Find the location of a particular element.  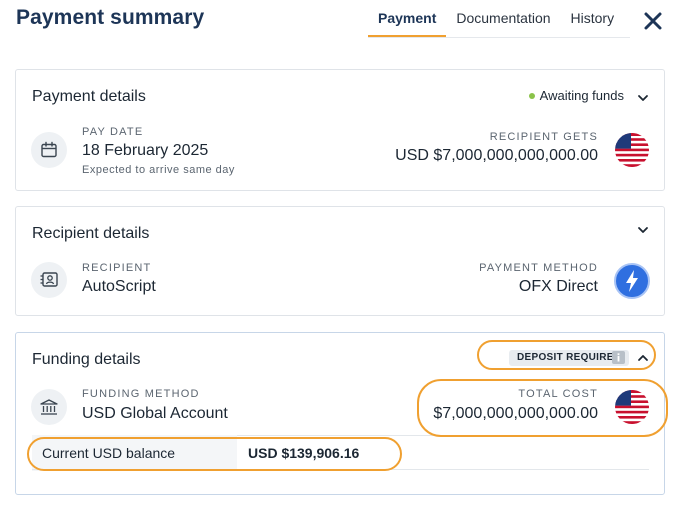

payment-details-title: Payment details is located at coordinates (89, 96).